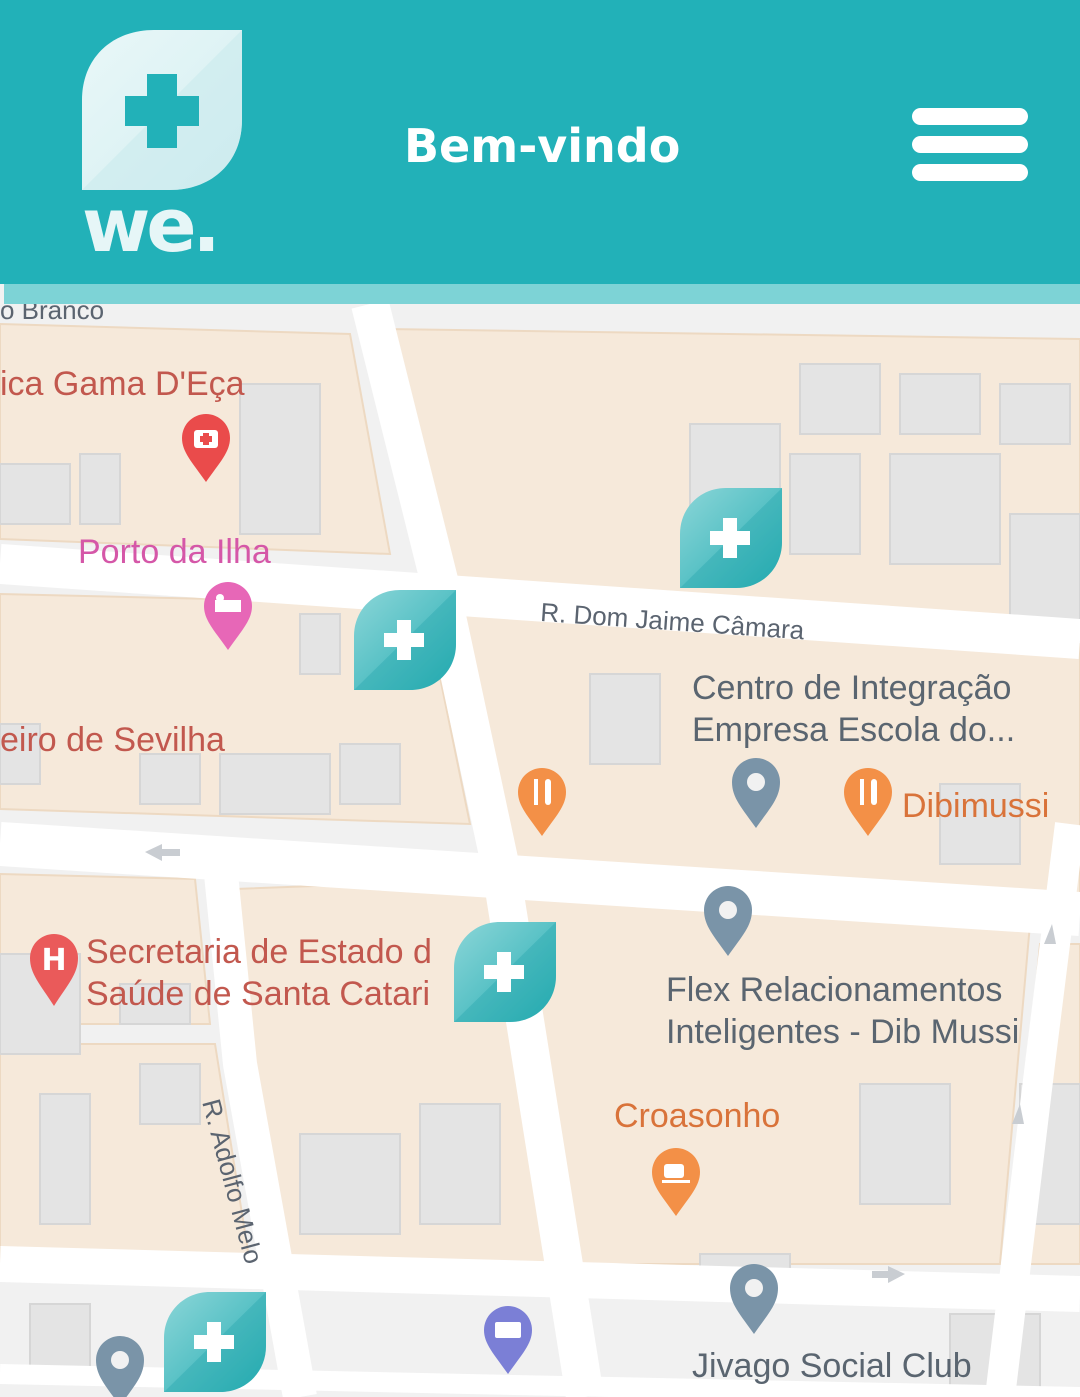 The image size is (1080, 1397). Describe the element at coordinates (151, 226) in the screenshot. I see `logo-wordmark: we.` at that location.